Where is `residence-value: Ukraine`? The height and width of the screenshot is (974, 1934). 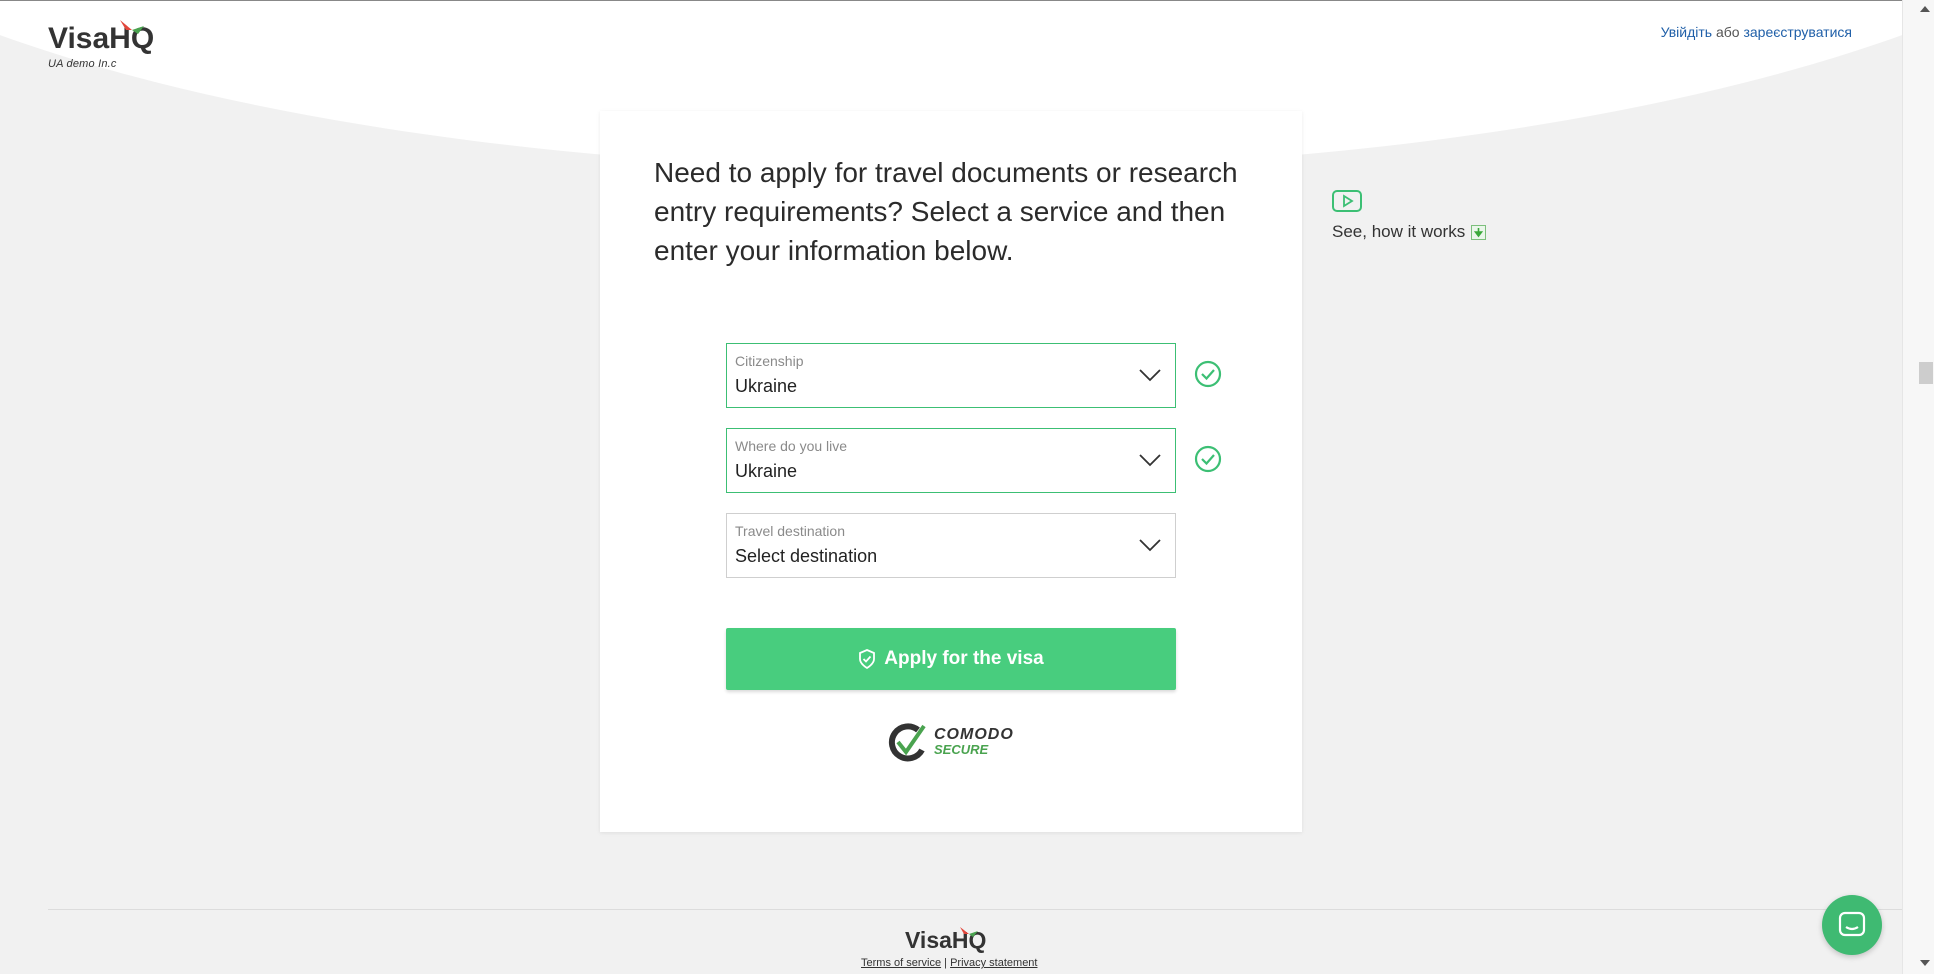
residence-value: Ukraine is located at coordinates (766, 471).